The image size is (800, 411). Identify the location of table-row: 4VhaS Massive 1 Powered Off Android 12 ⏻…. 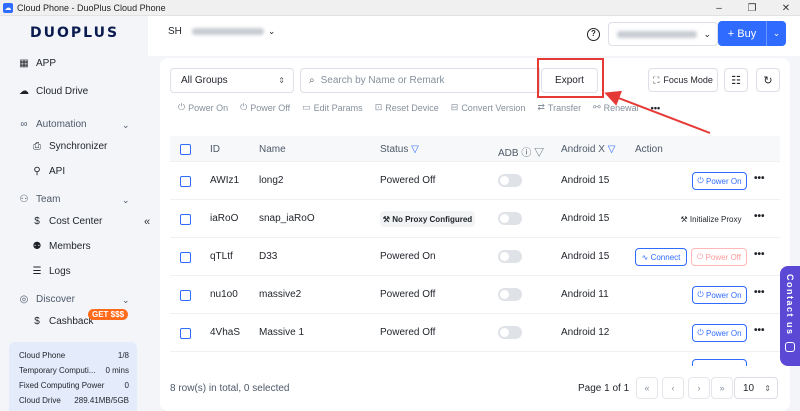
(475, 333).